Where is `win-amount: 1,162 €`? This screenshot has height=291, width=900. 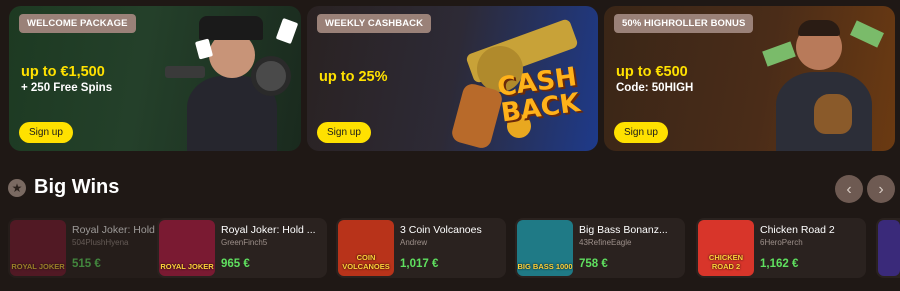 win-amount: 1,162 € is located at coordinates (779, 264).